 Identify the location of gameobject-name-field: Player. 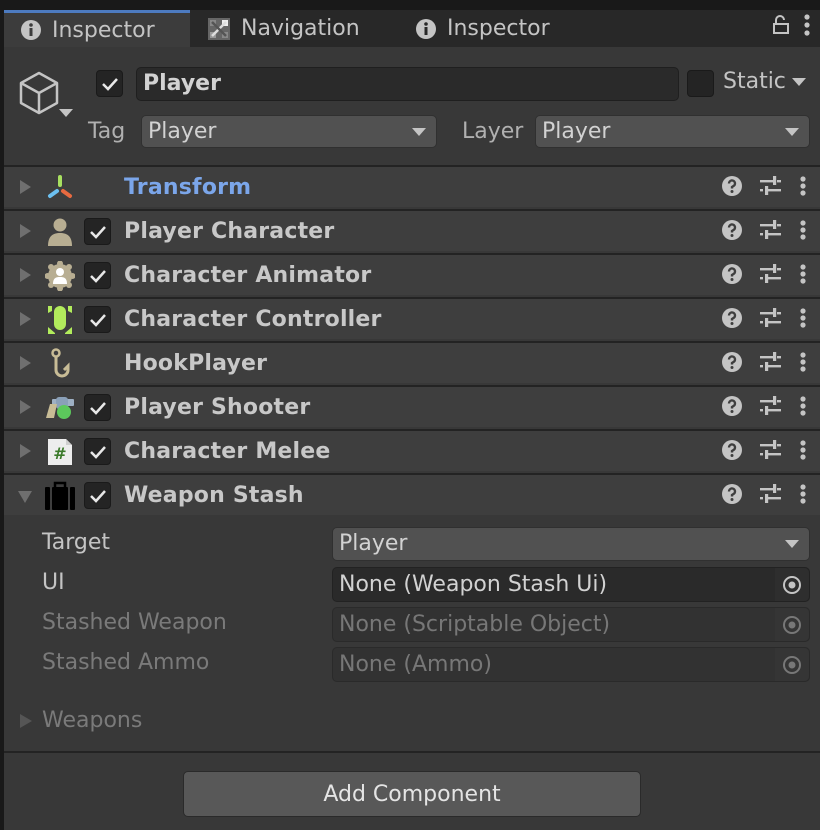
(407, 84).